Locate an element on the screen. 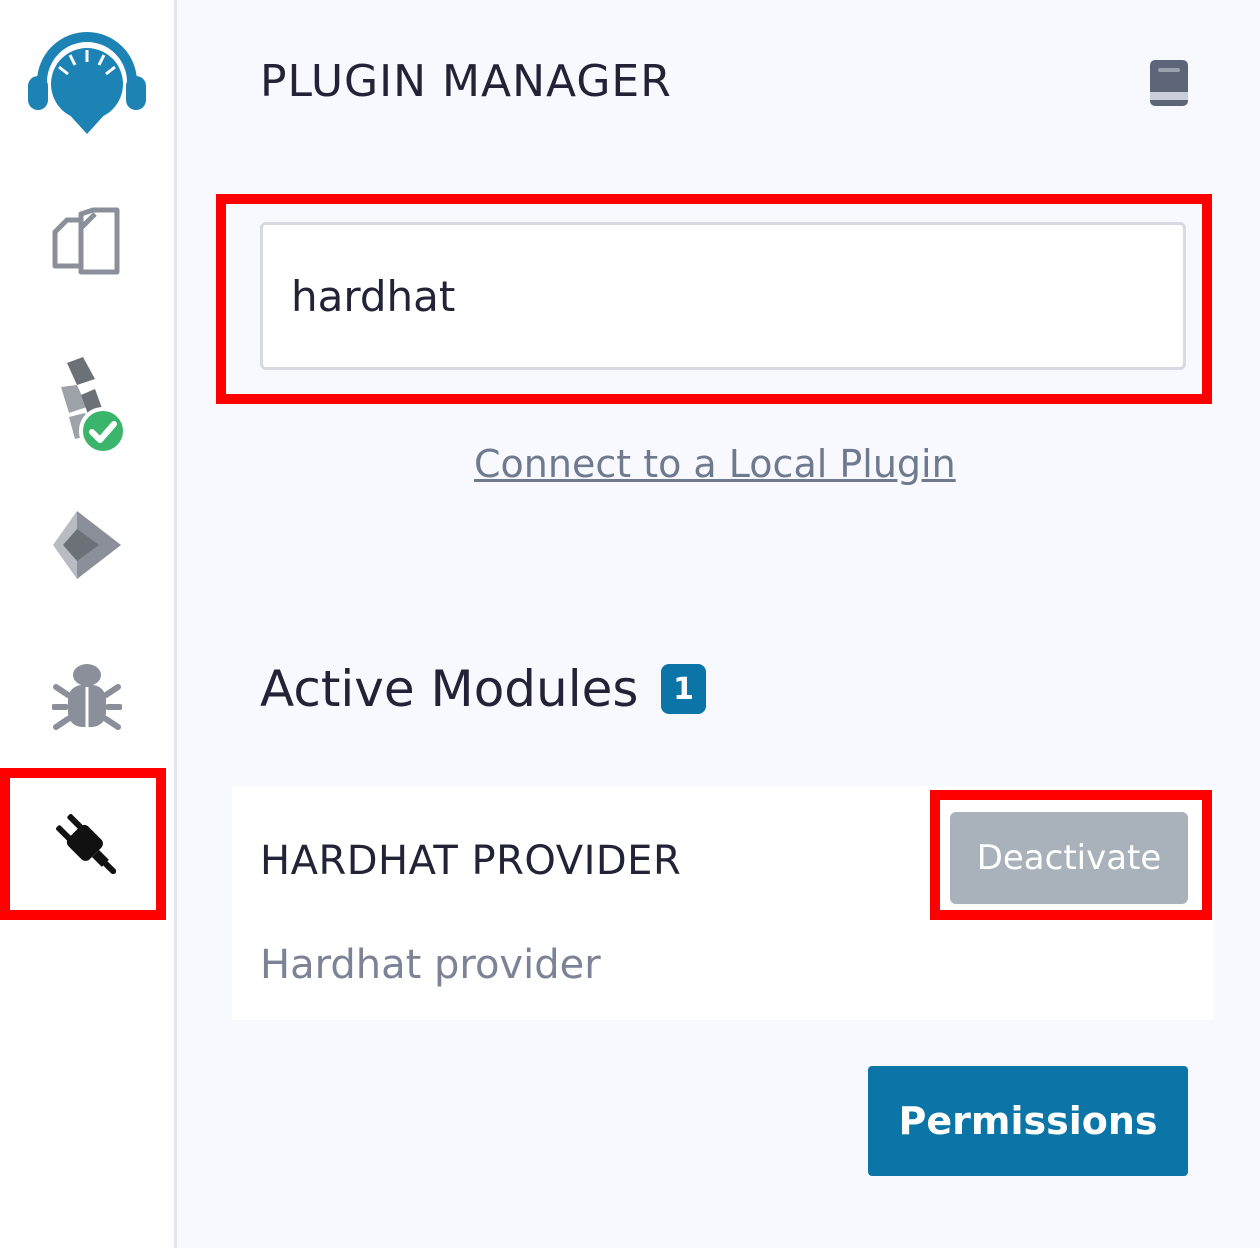 The height and width of the screenshot is (1248, 1260). panel-title: PLUGIN MANAGER is located at coordinates (466, 81).